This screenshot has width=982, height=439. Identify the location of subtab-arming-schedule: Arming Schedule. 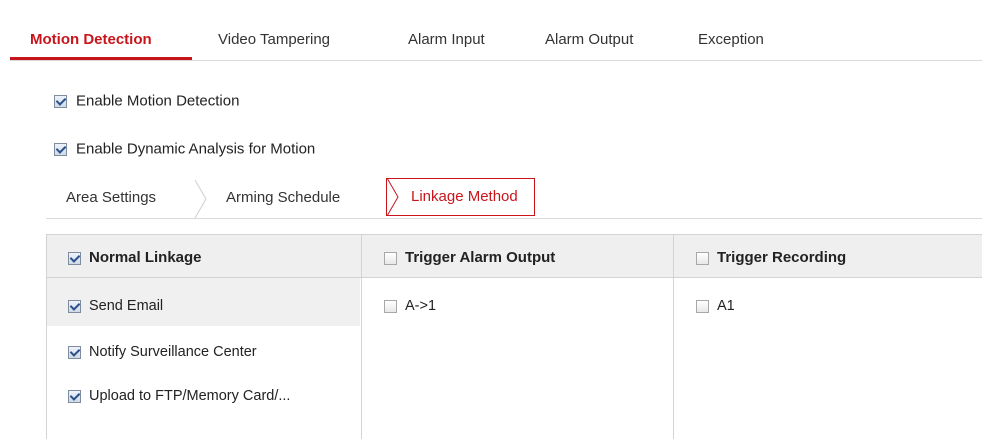
(283, 197).